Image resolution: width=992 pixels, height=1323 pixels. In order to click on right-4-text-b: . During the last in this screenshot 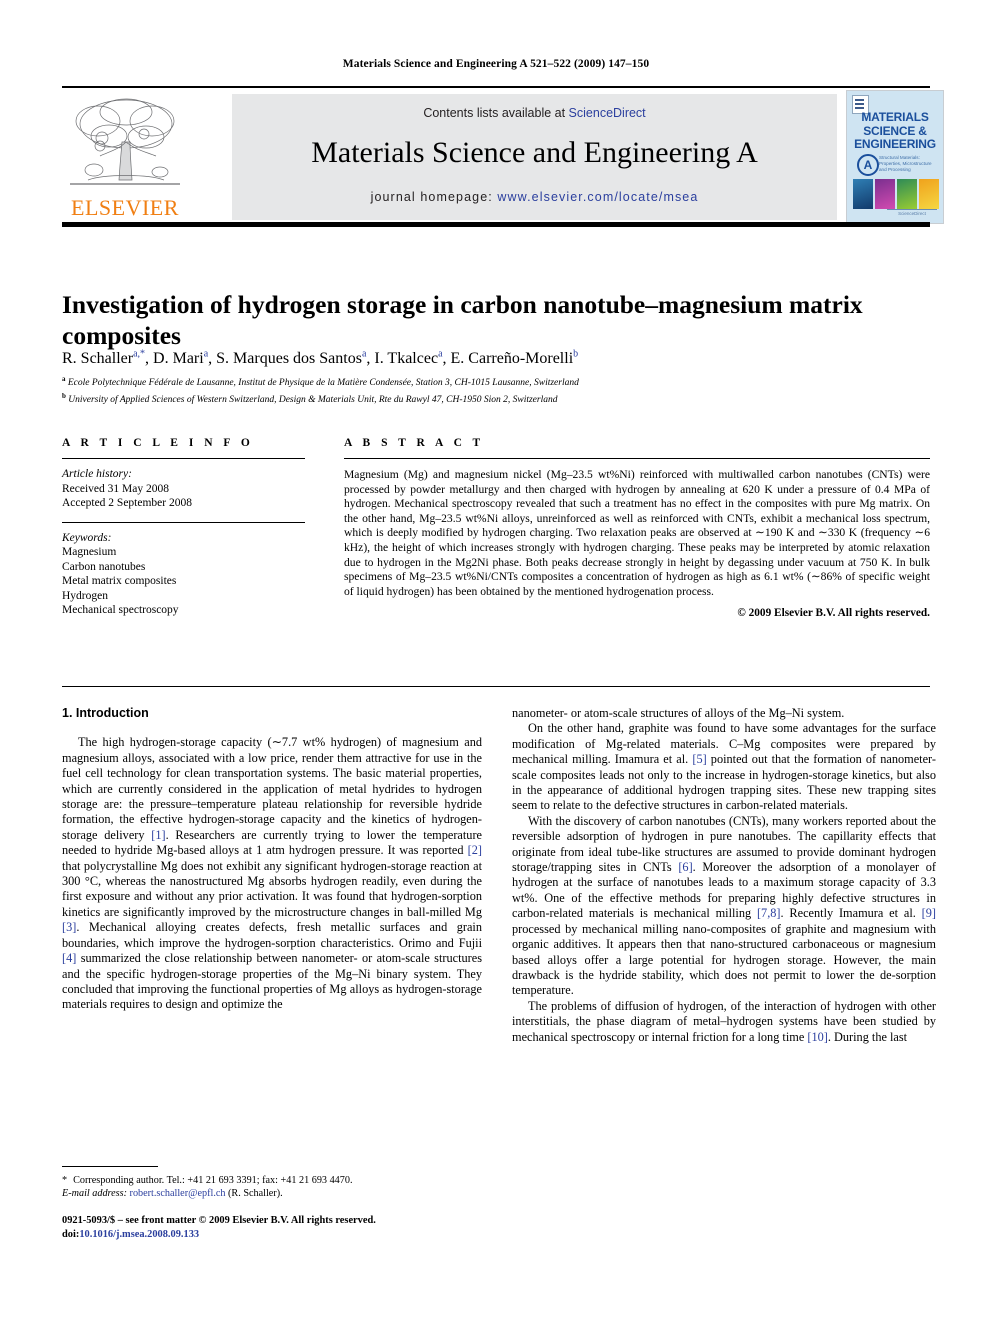, I will do `click(867, 1036)`.